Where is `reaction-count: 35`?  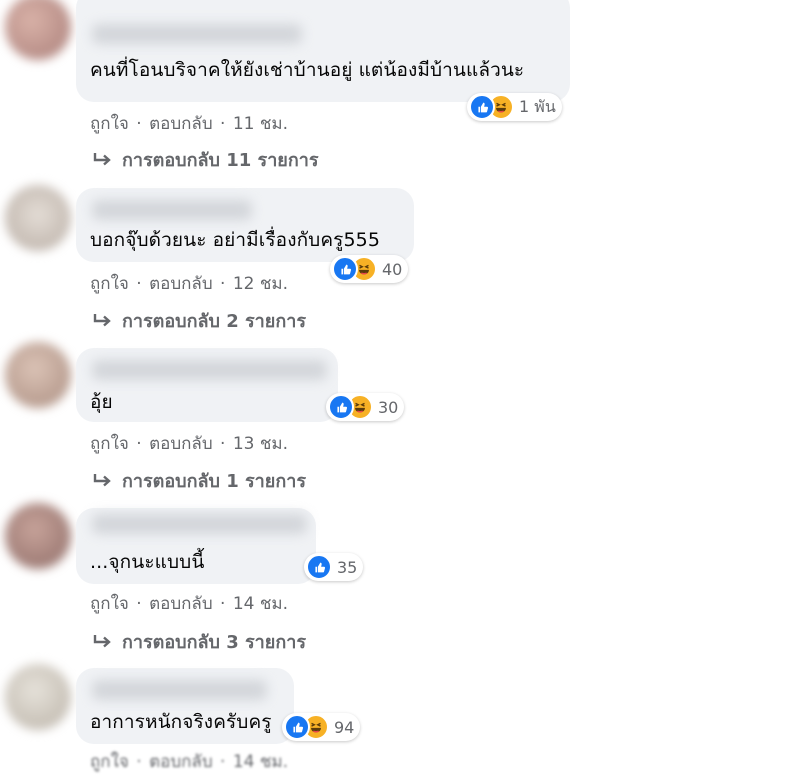 reaction-count: 35 is located at coordinates (347, 567).